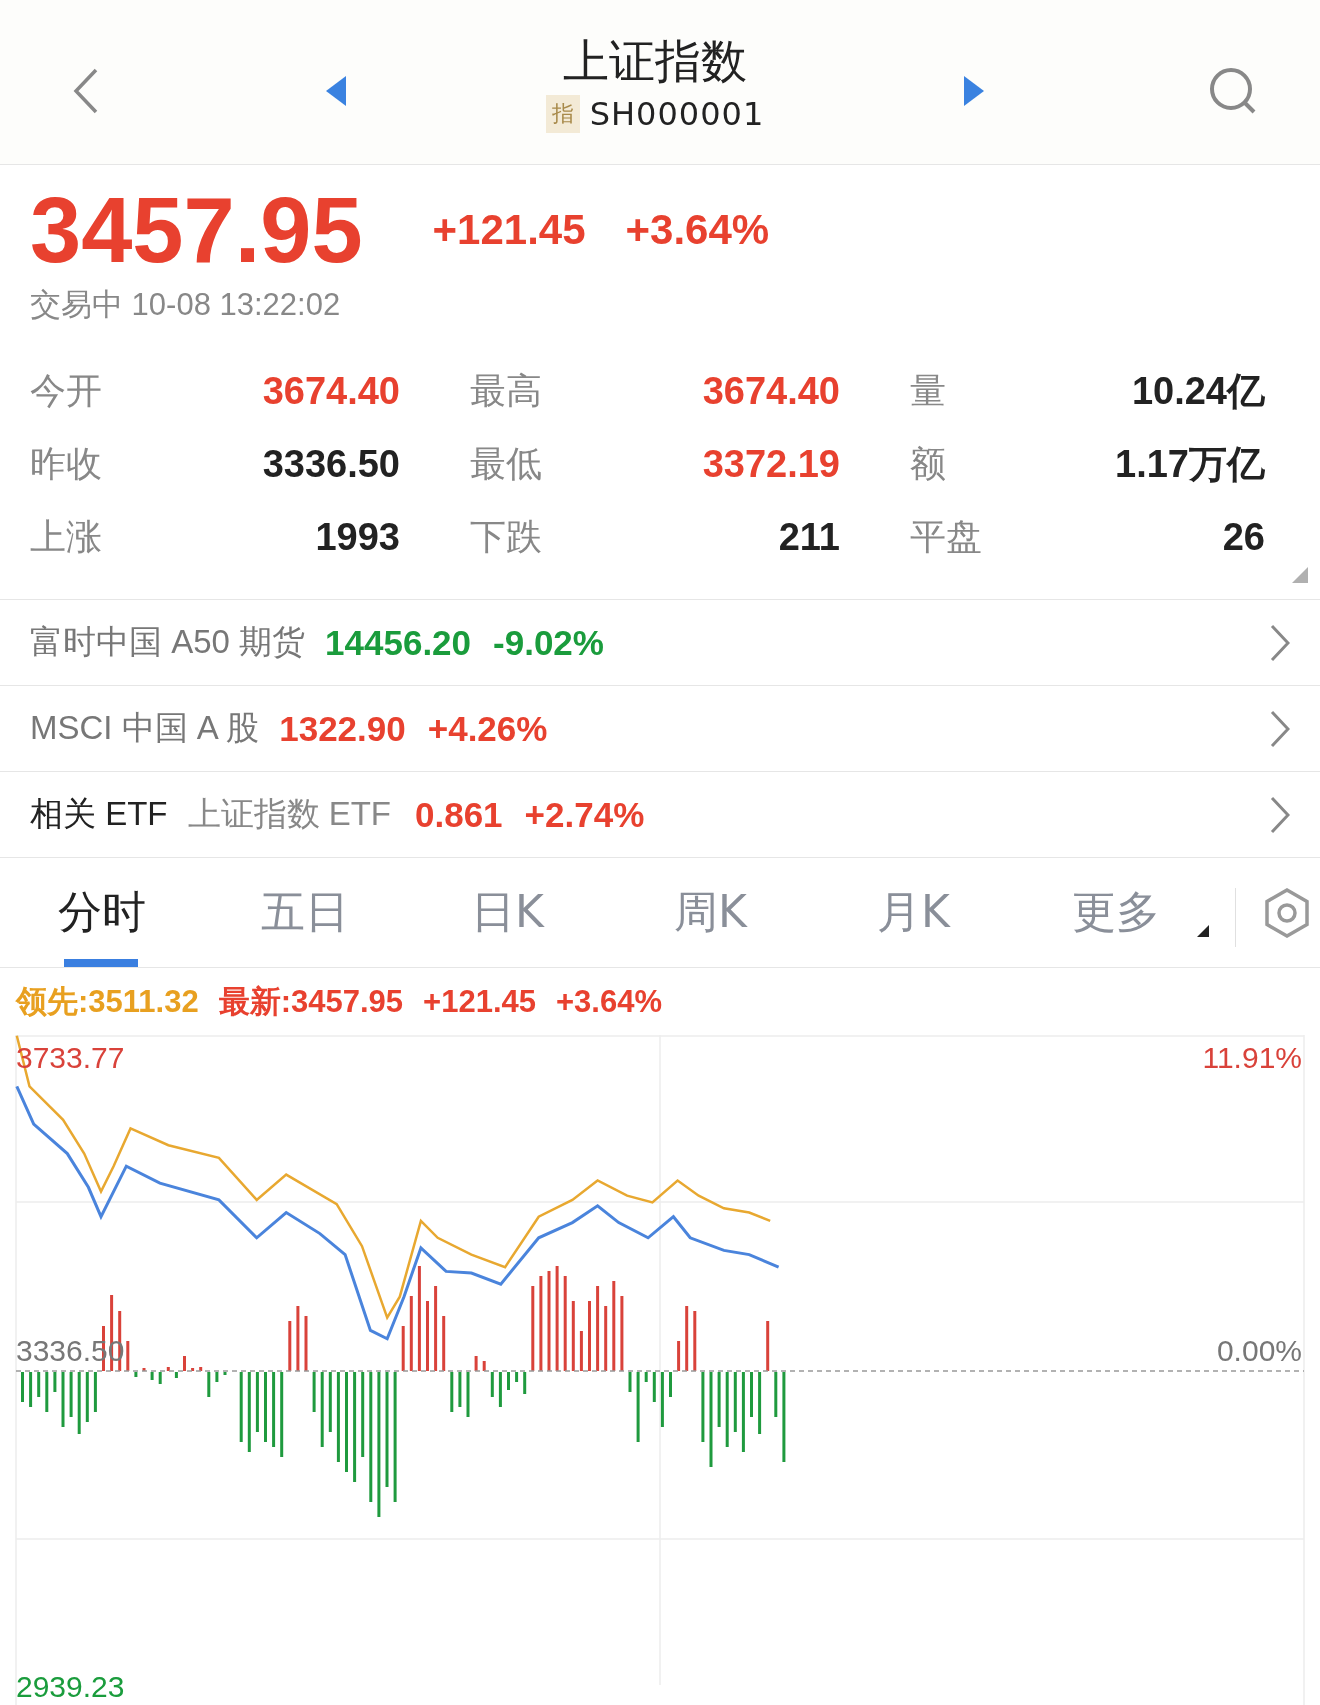  I want to click on stat-label: 量, so click(928, 391).